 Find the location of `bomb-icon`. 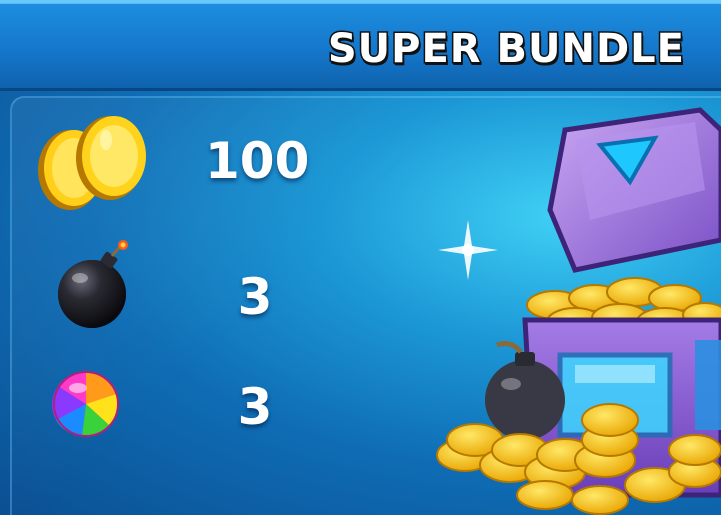

bomb-icon is located at coordinates (93, 284).